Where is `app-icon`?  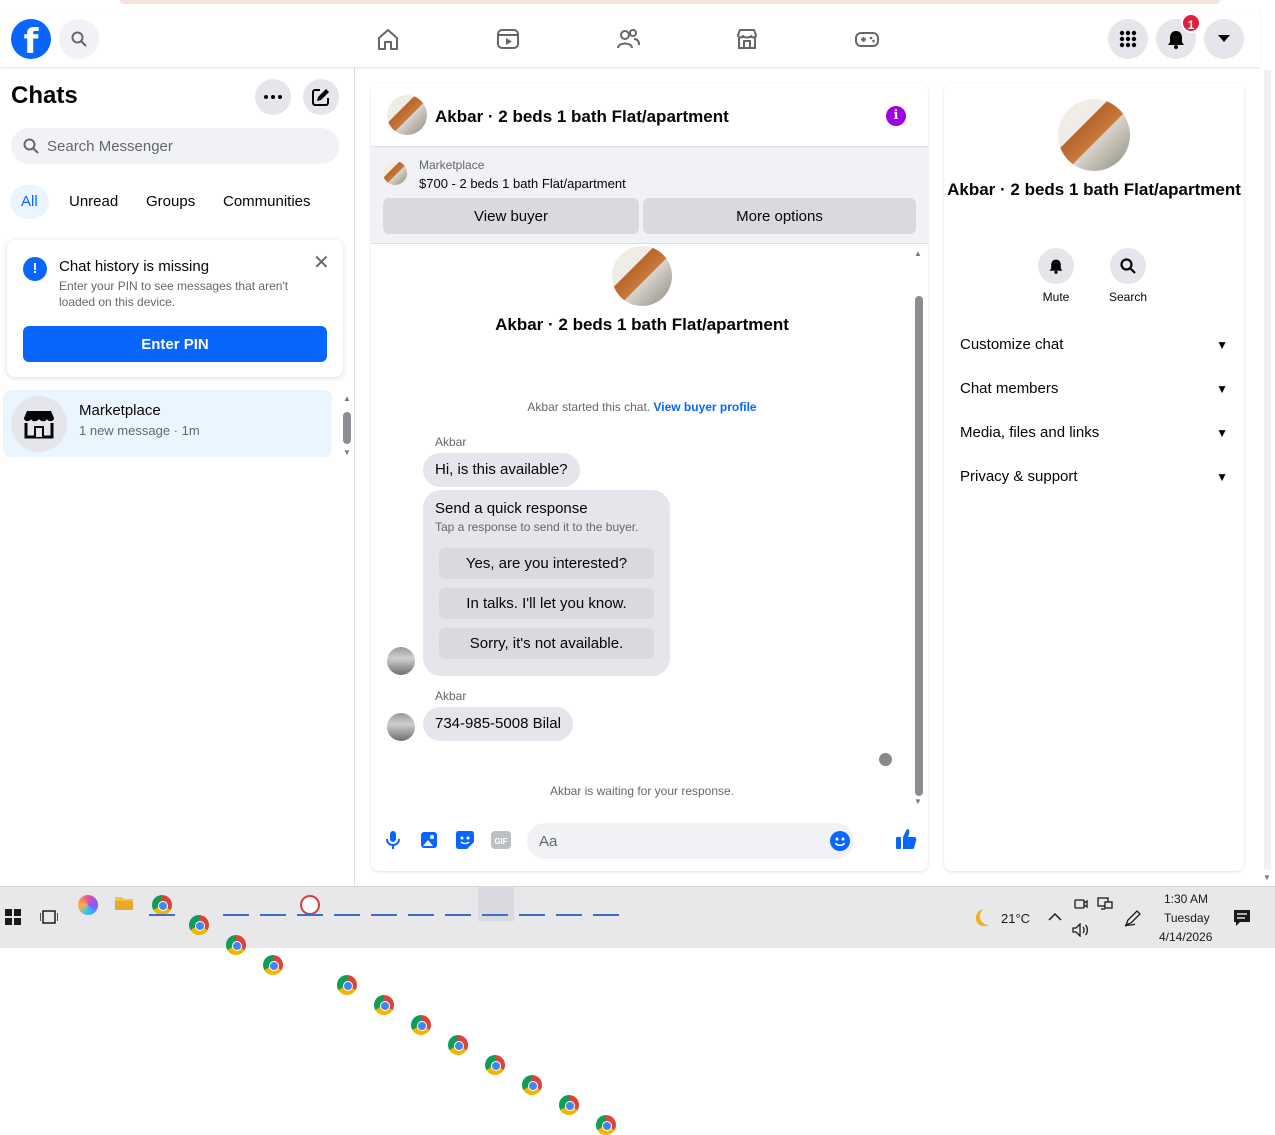 app-icon is located at coordinates (310, 905).